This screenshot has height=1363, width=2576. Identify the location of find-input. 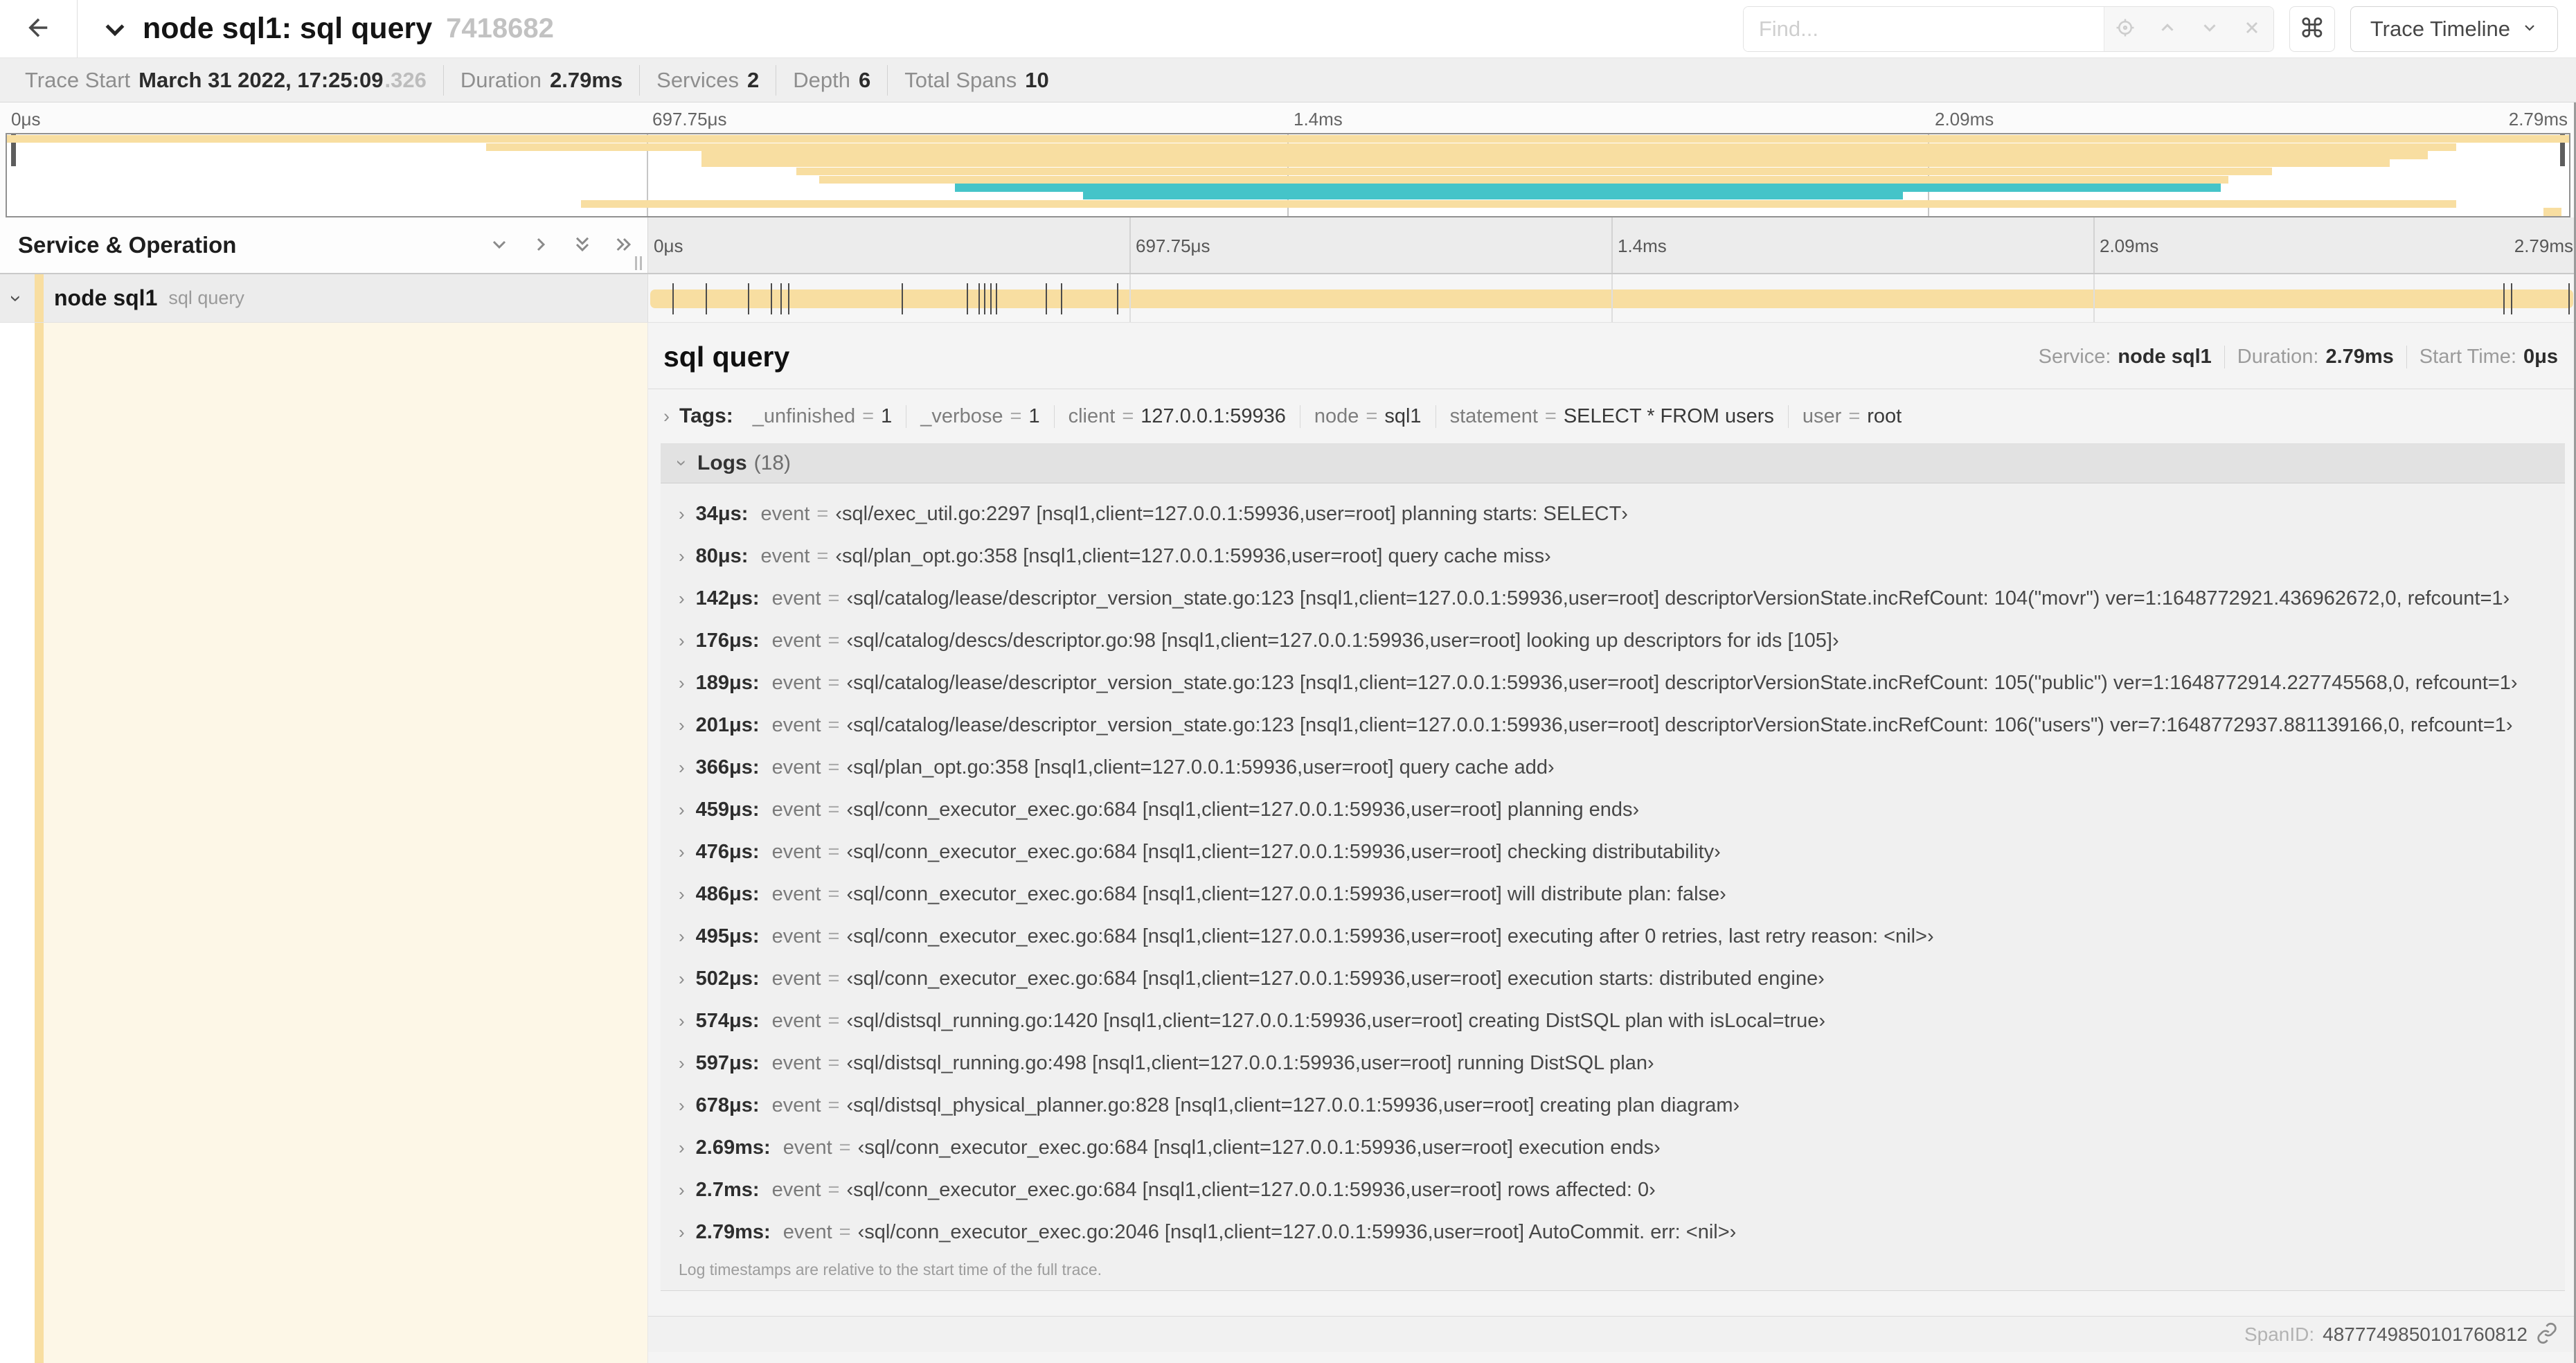
(1924, 28).